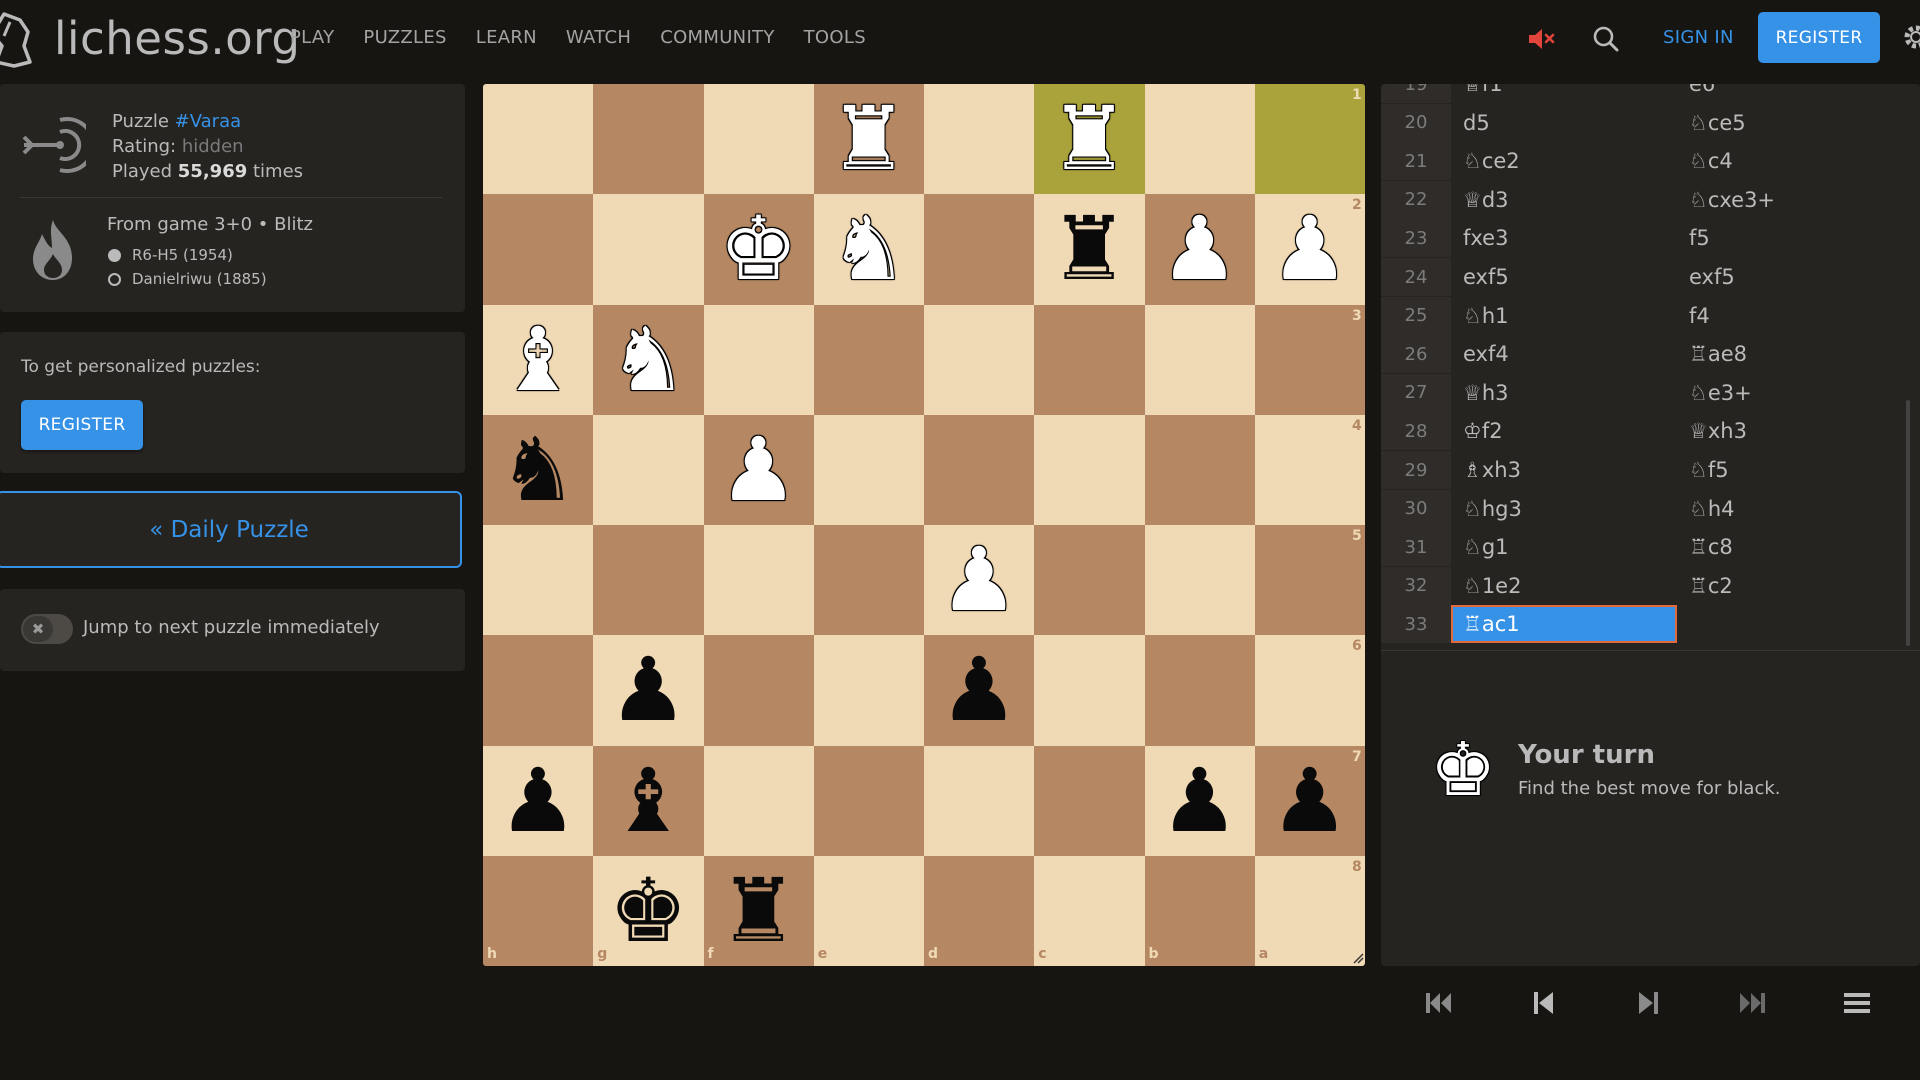 Image resolution: width=1920 pixels, height=1080 pixels. I want to click on square-f1, so click(758, 139).